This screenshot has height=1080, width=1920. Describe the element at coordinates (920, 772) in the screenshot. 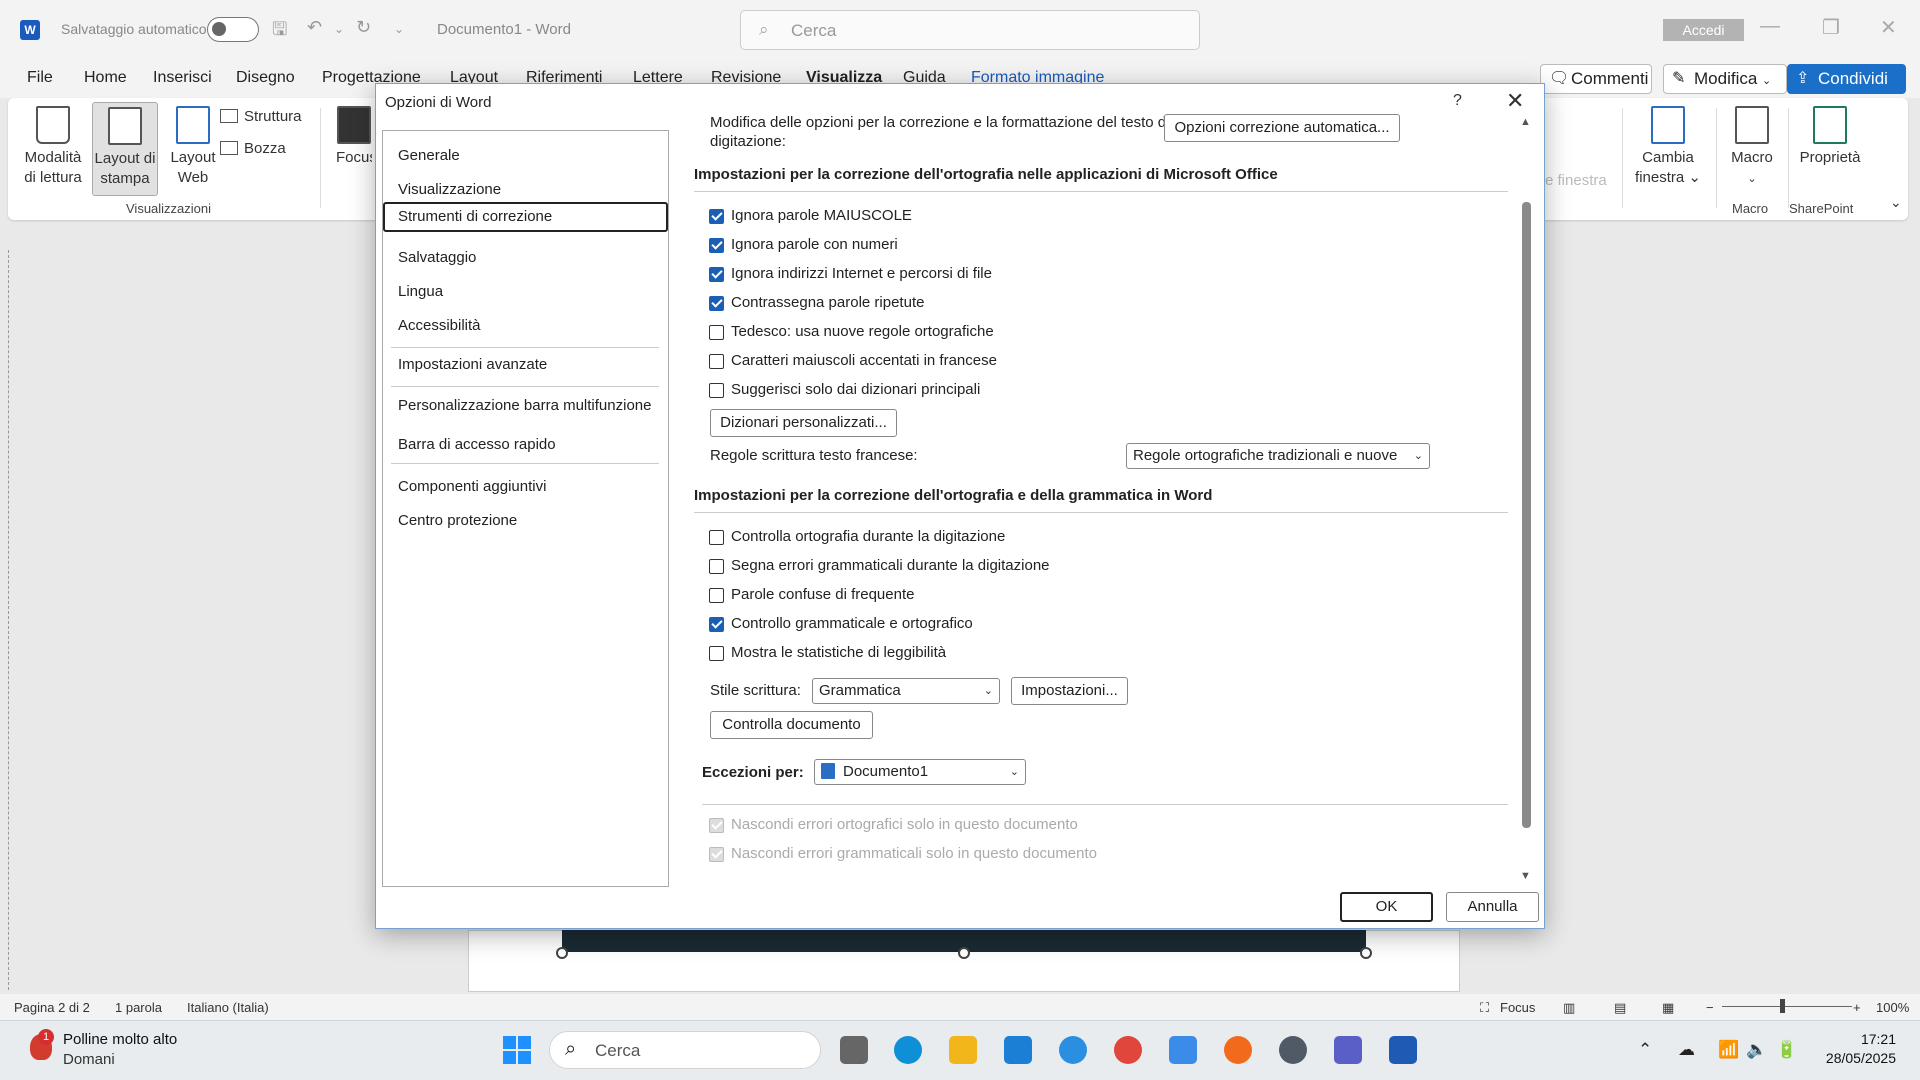

I see `exceptions-document-select: Documento1 ⌄` at that location.